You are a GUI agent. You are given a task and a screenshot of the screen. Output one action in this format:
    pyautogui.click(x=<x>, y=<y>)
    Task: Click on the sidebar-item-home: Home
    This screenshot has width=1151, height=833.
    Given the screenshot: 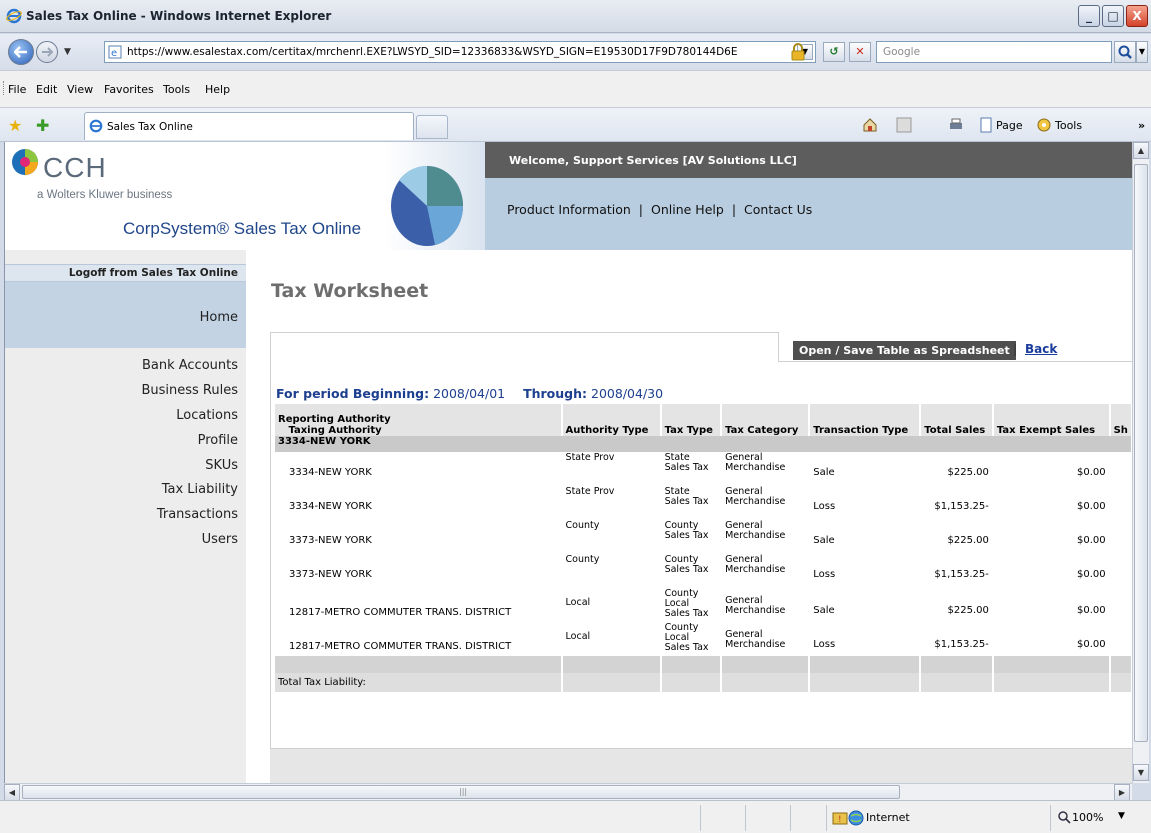 What is the action you would take?
    pyautogui.click(x=125, y=315)
    